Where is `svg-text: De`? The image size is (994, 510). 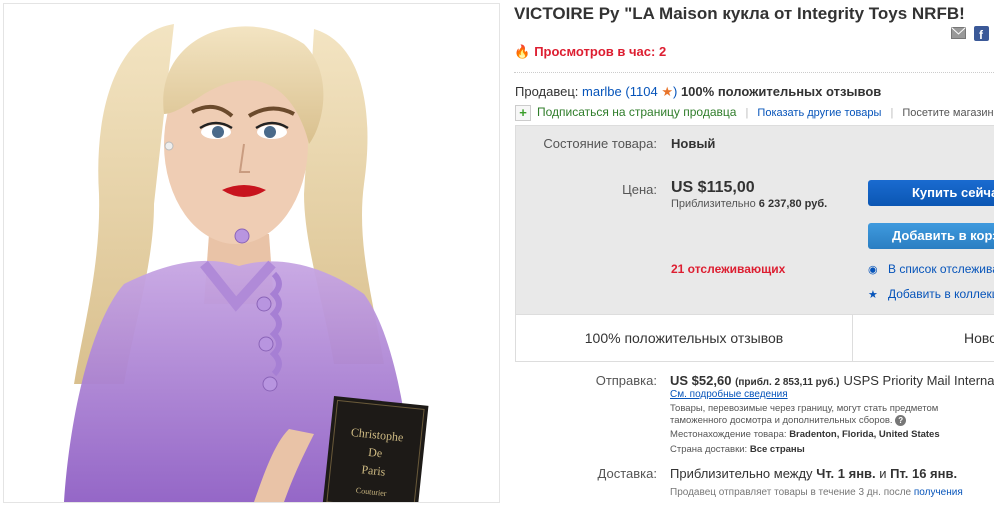
svg-text: De is located at coordinates (375, 452).